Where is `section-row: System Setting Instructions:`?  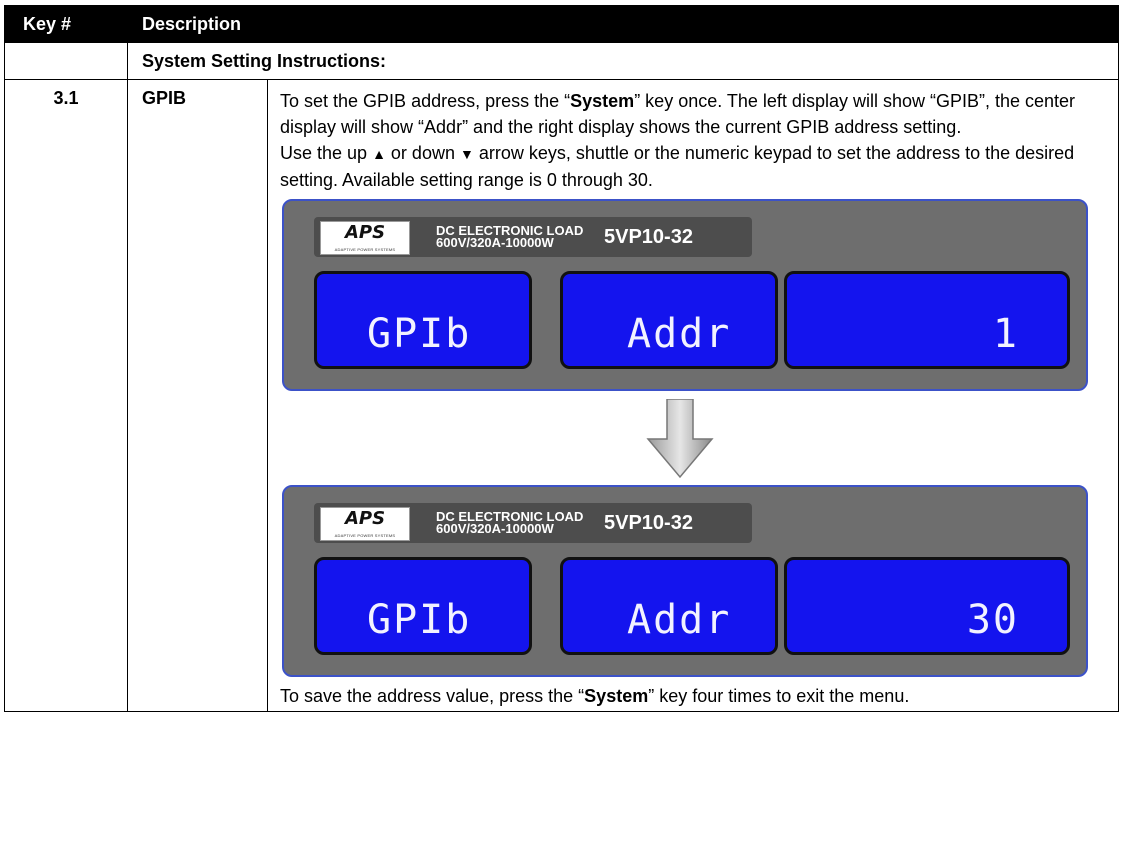
section-row: System Setting Instructions: is located at coordinates (561, 61).